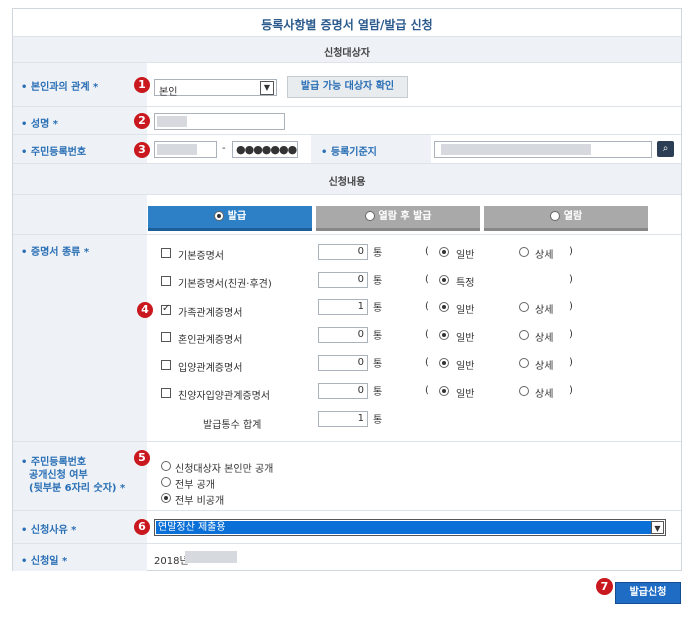 This screenshot has height=627, width=700. Describe the element at coordinates (201, 256) in the screenshot. I see `cert-name-basic: 기본증명서` at that location.